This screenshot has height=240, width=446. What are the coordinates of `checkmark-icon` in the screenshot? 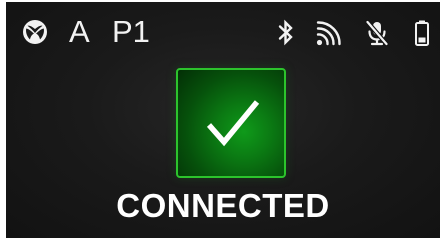 It's located at (233, 123).